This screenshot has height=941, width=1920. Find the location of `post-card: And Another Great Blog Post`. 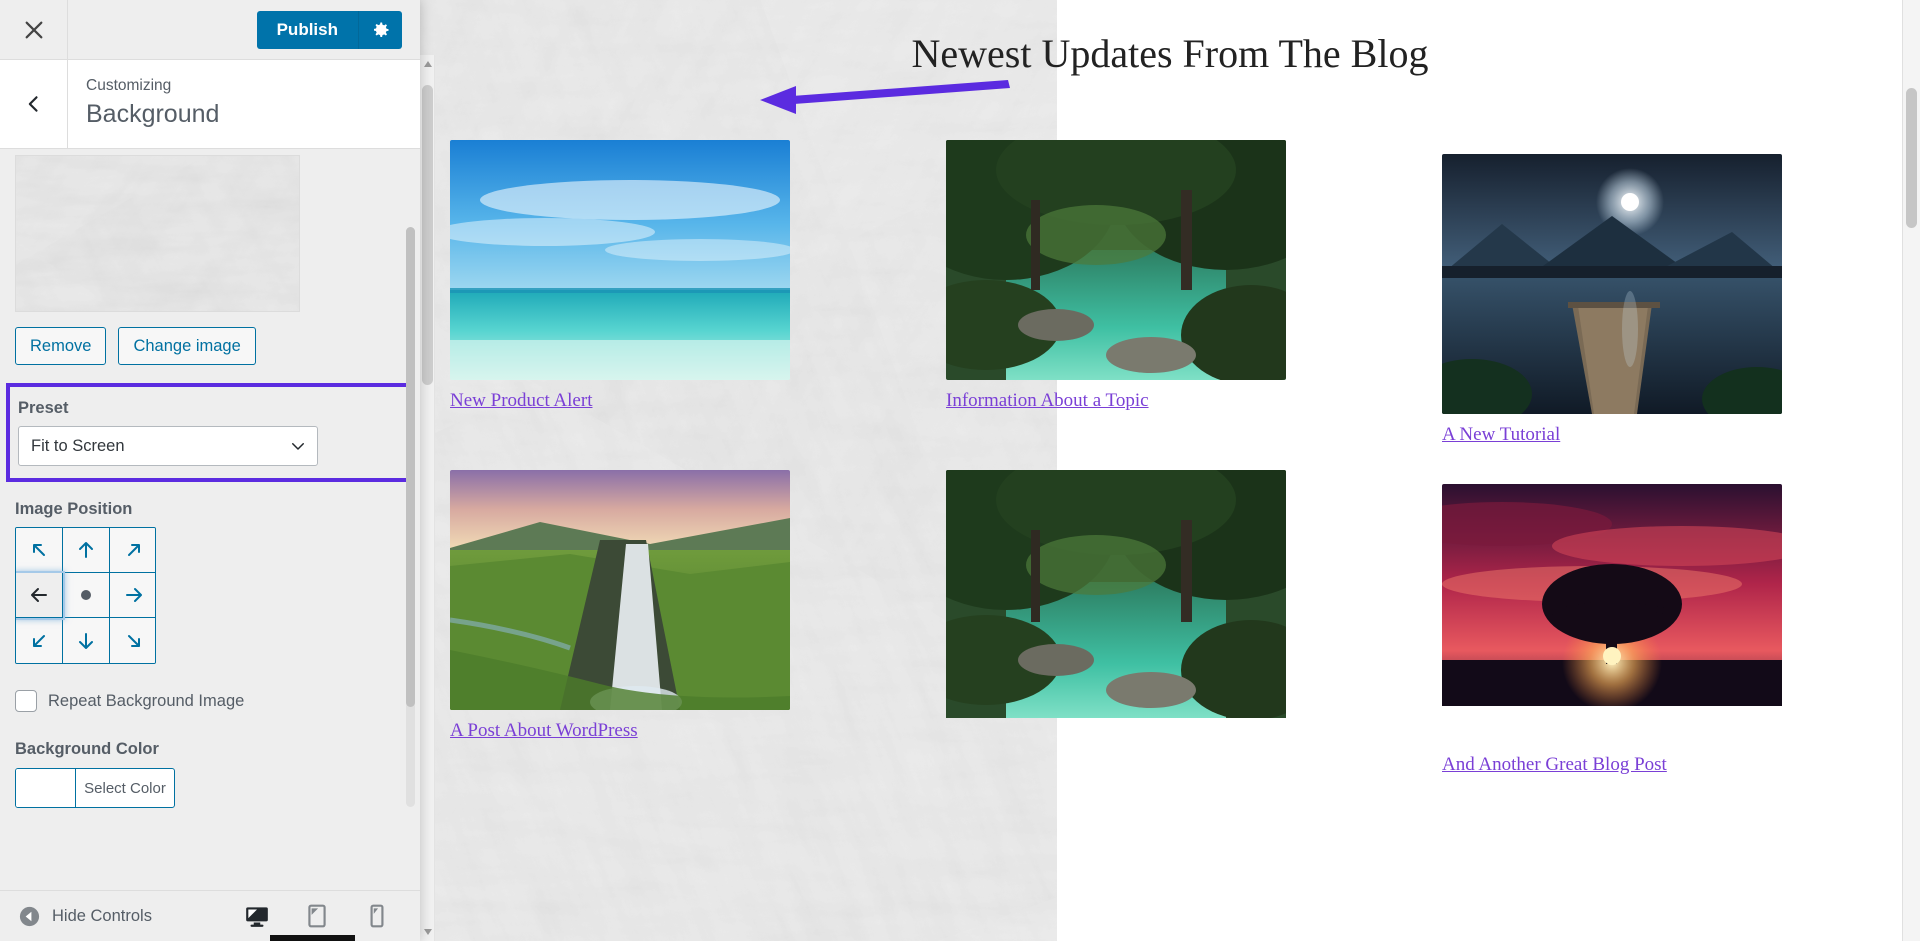

post-card: And Another Great Blog Post is located at coordinates (1666, 626).